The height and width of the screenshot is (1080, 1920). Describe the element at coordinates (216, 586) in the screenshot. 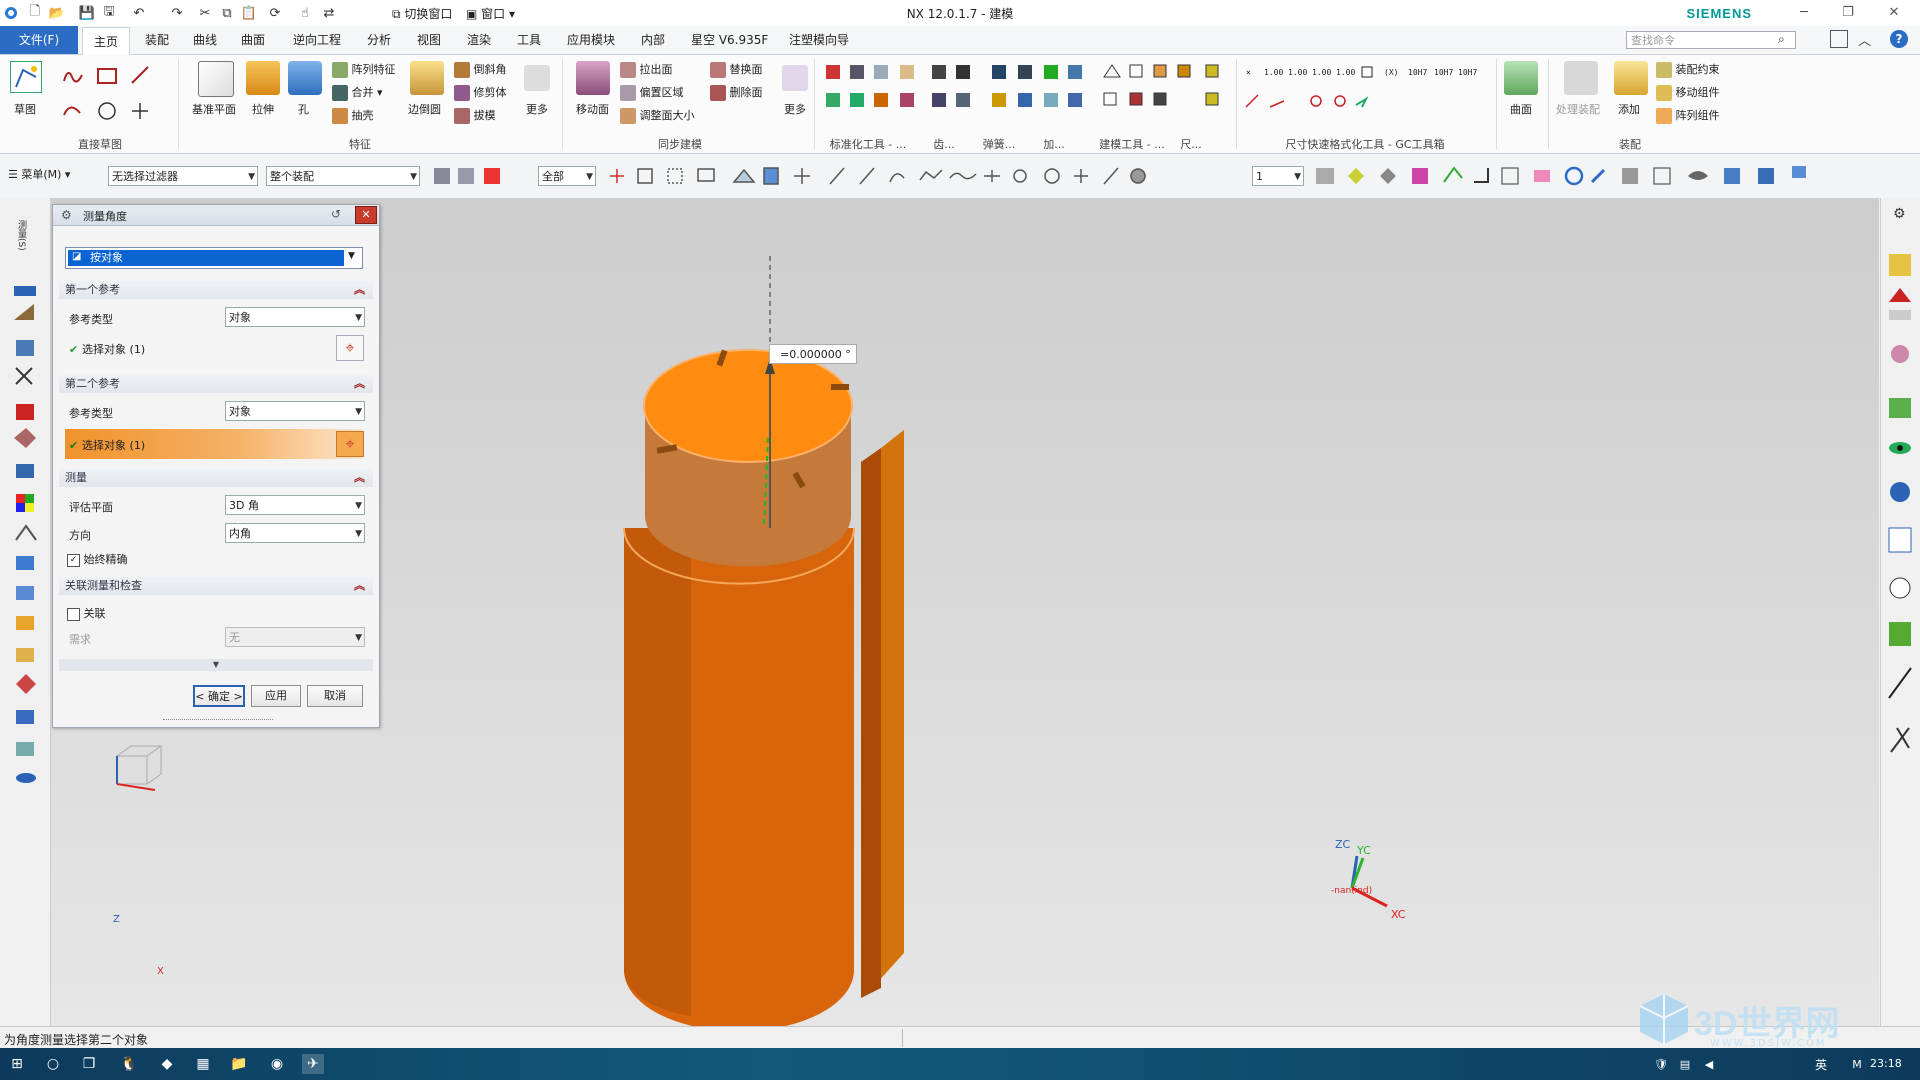

I see `section-associative: 关联测量和检查 ︽` at that location.